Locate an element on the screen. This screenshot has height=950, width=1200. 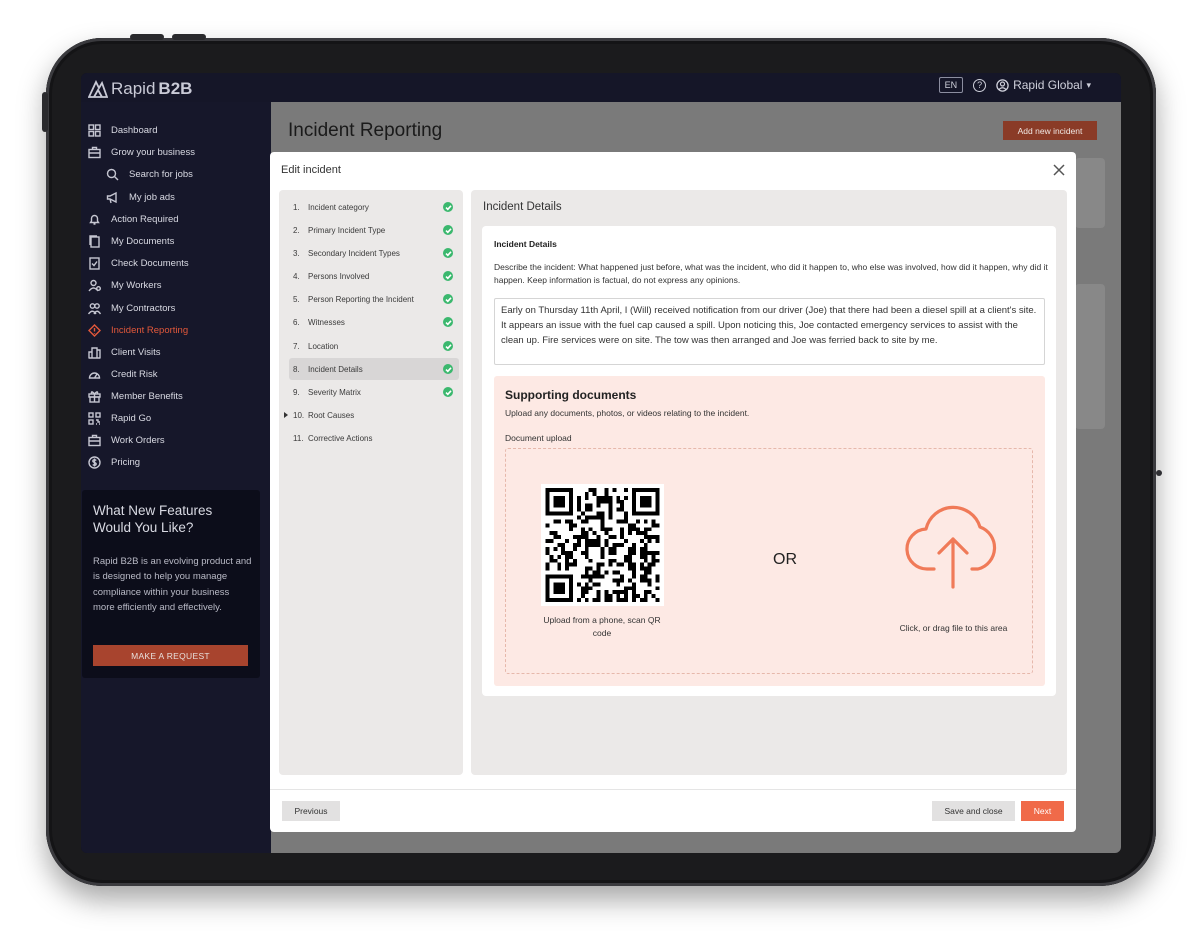
sidebar-item-check-documents: Check Documents is located at coordinates (138, 263).